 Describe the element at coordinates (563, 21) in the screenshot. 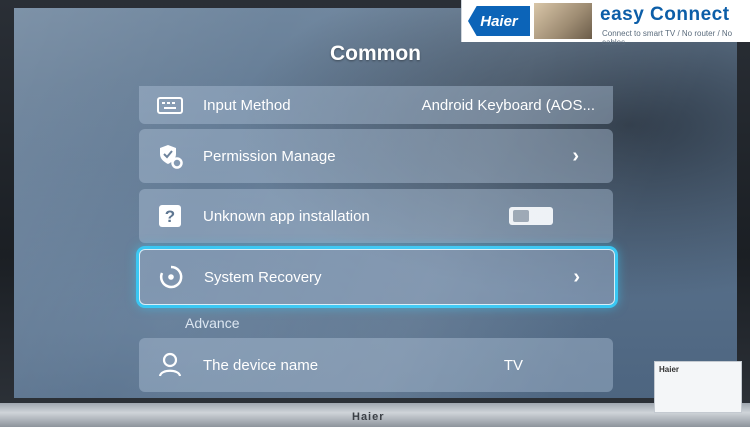

I see `banner-photo` at that location.